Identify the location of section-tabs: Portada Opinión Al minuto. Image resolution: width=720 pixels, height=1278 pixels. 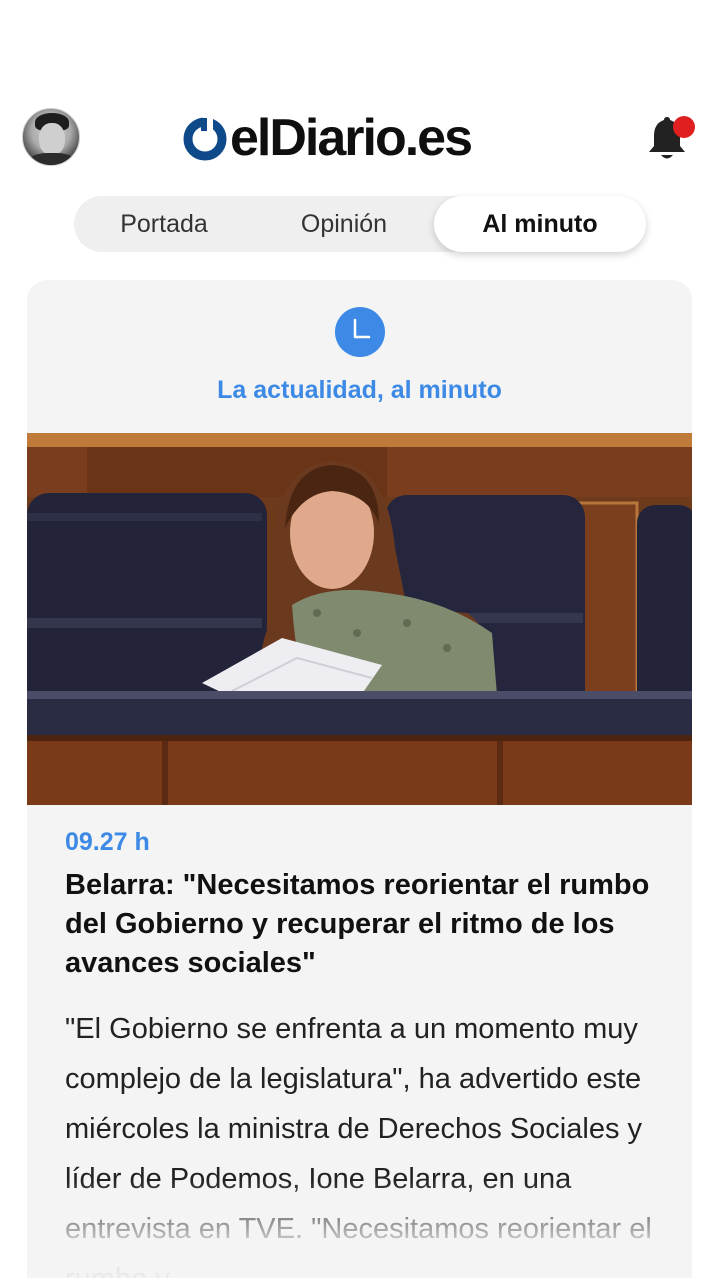
(360, 224).